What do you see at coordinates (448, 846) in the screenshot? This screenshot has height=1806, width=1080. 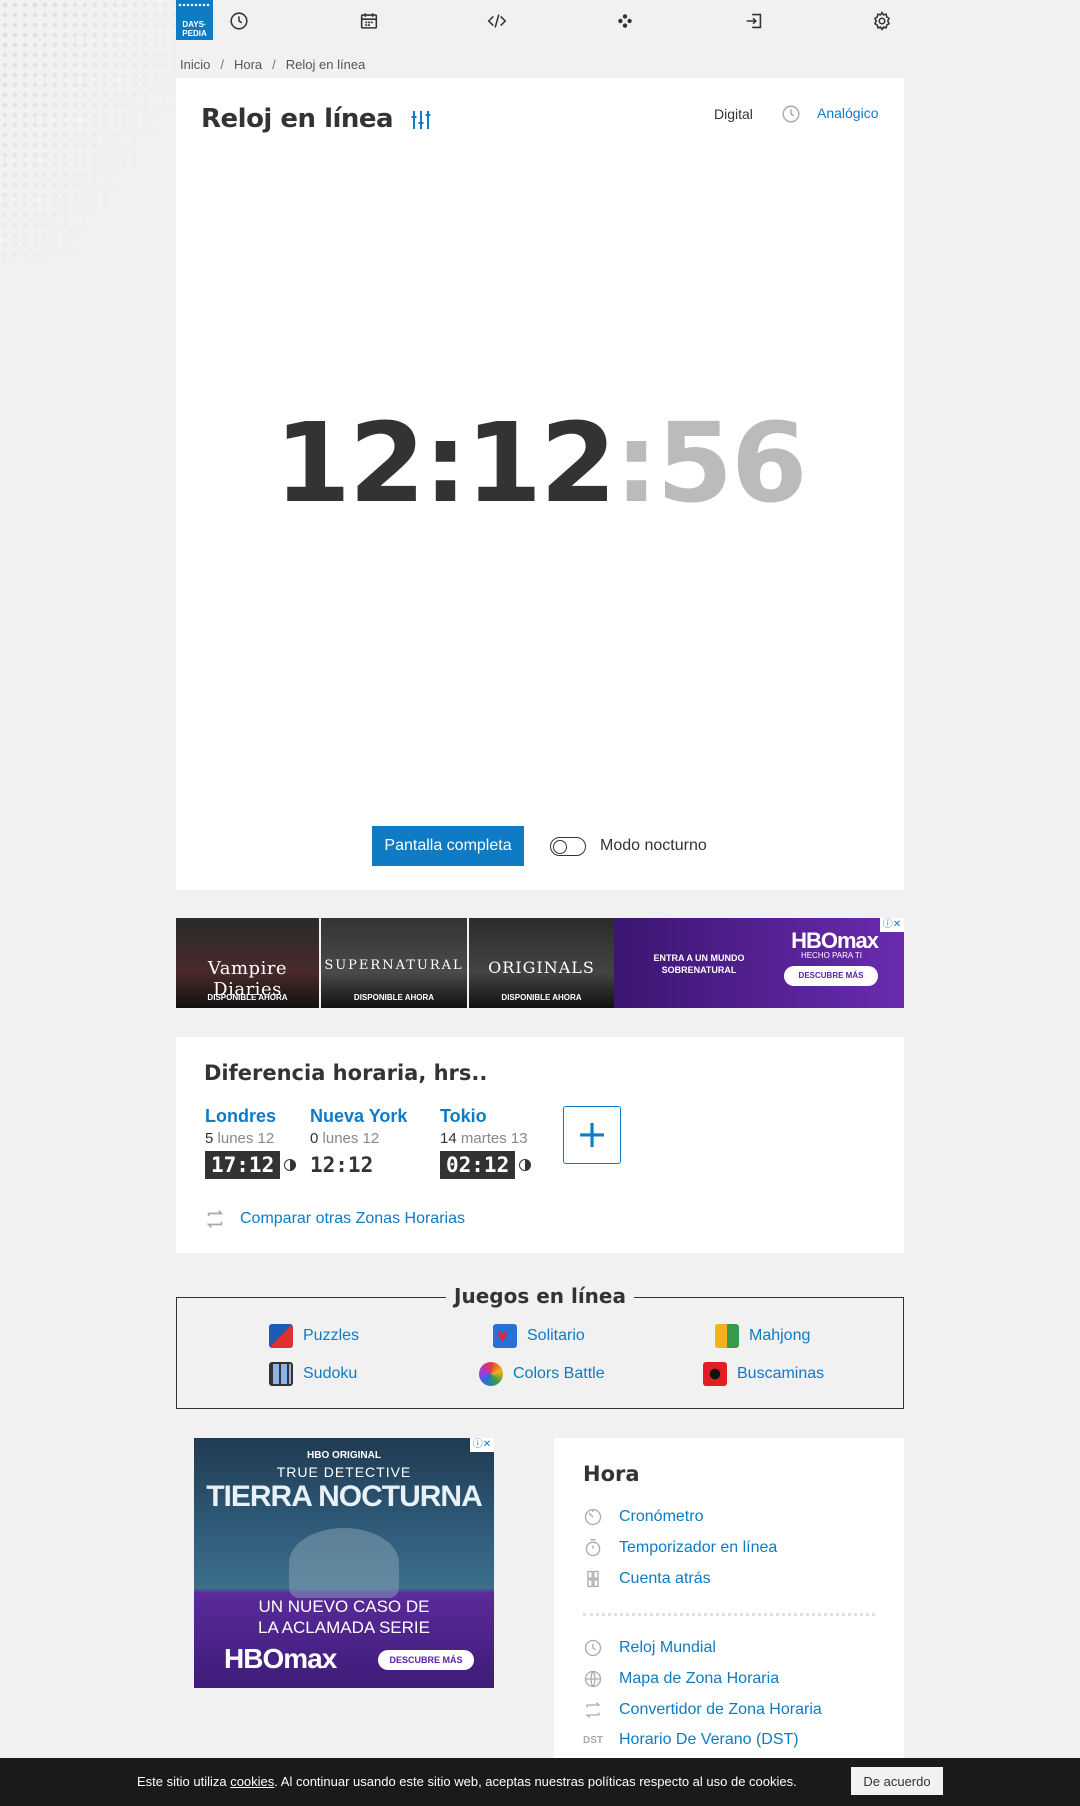 I see `fullscreen-button: Pantalla completa` at bounding box center [448, 846].